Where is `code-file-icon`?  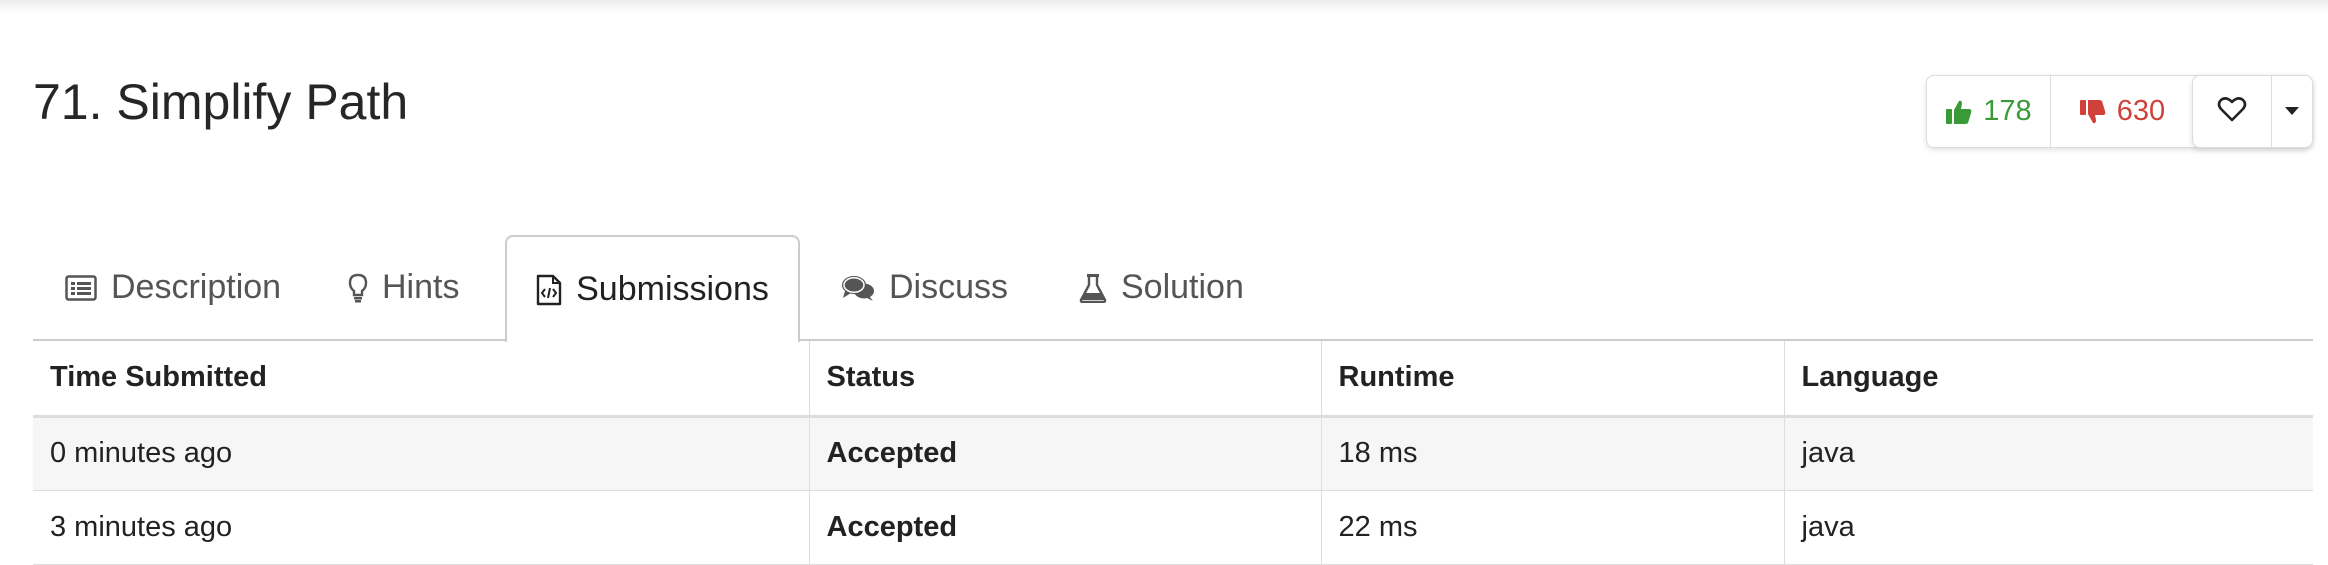 code-file-icon is located at coordinates (549, 290).